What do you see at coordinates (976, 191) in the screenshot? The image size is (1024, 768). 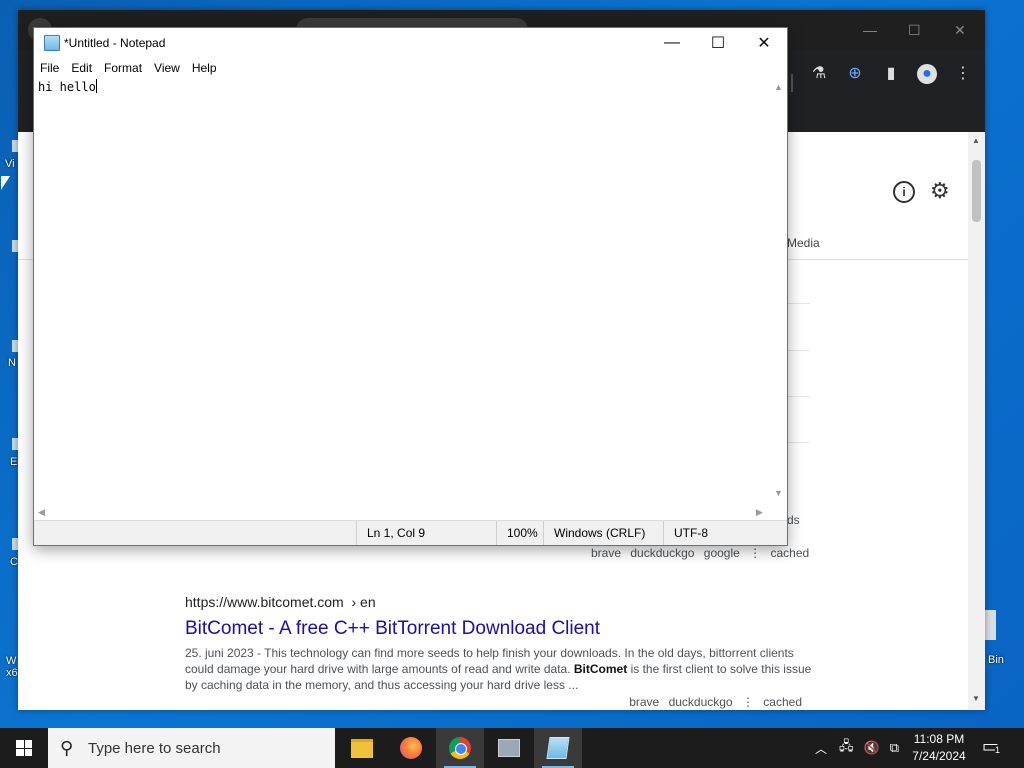 I see `browser-scroll-thumb` at bounding box center [976, 191].